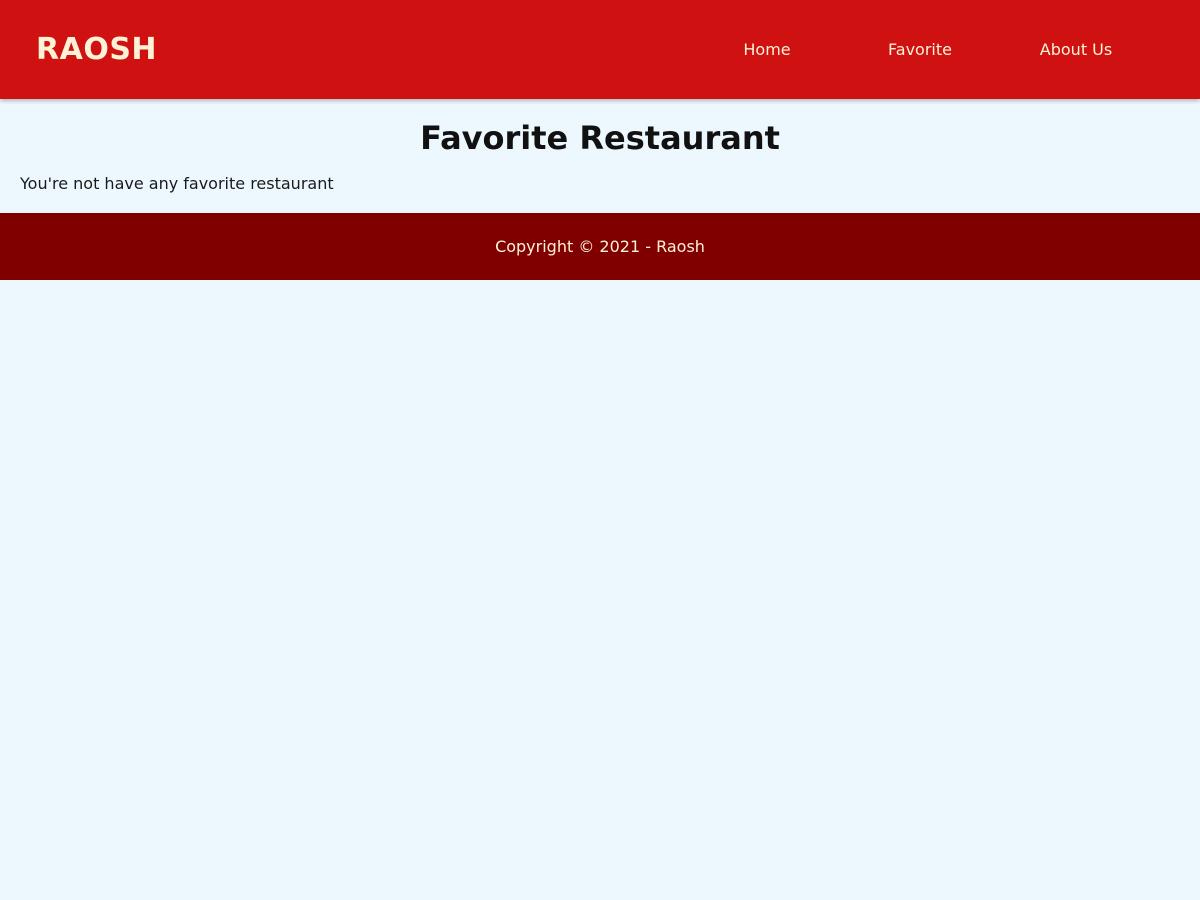 The width and height of the screenshot is (1200, 900). What do you see at coordinates (96, 49) in the screenshot?
I see `brand-logo: RAOSH` at bounding box center [96, 49].